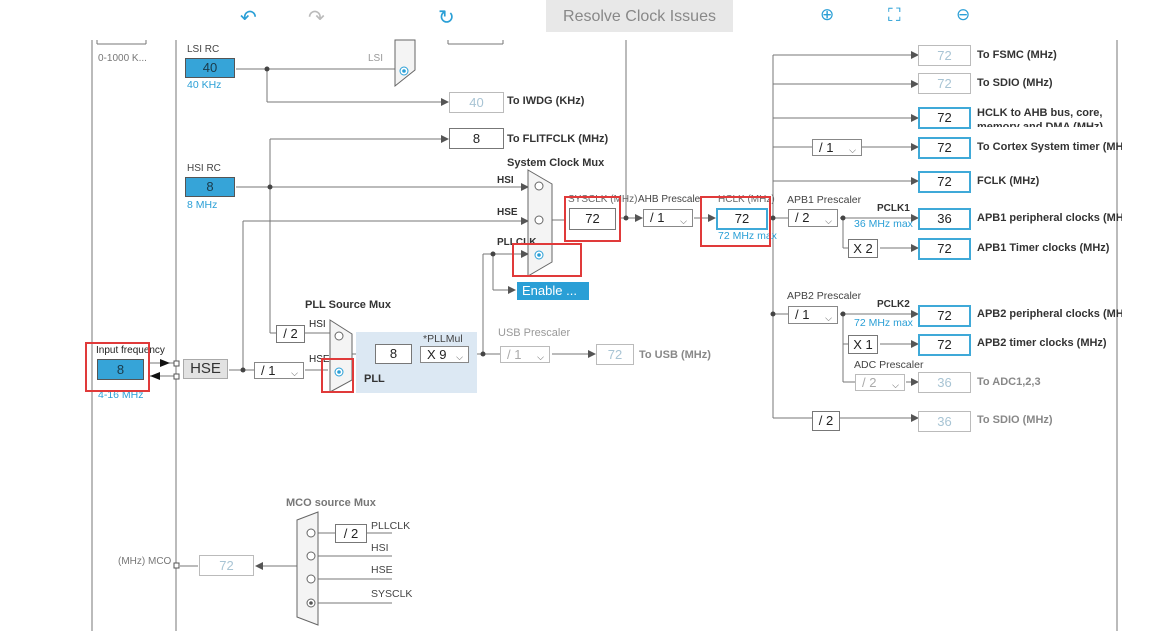 The image size is (1167, 631). Describe the element at coordinates (117, 367) in the screenshot. I see `highlight-hse-input` at that location.